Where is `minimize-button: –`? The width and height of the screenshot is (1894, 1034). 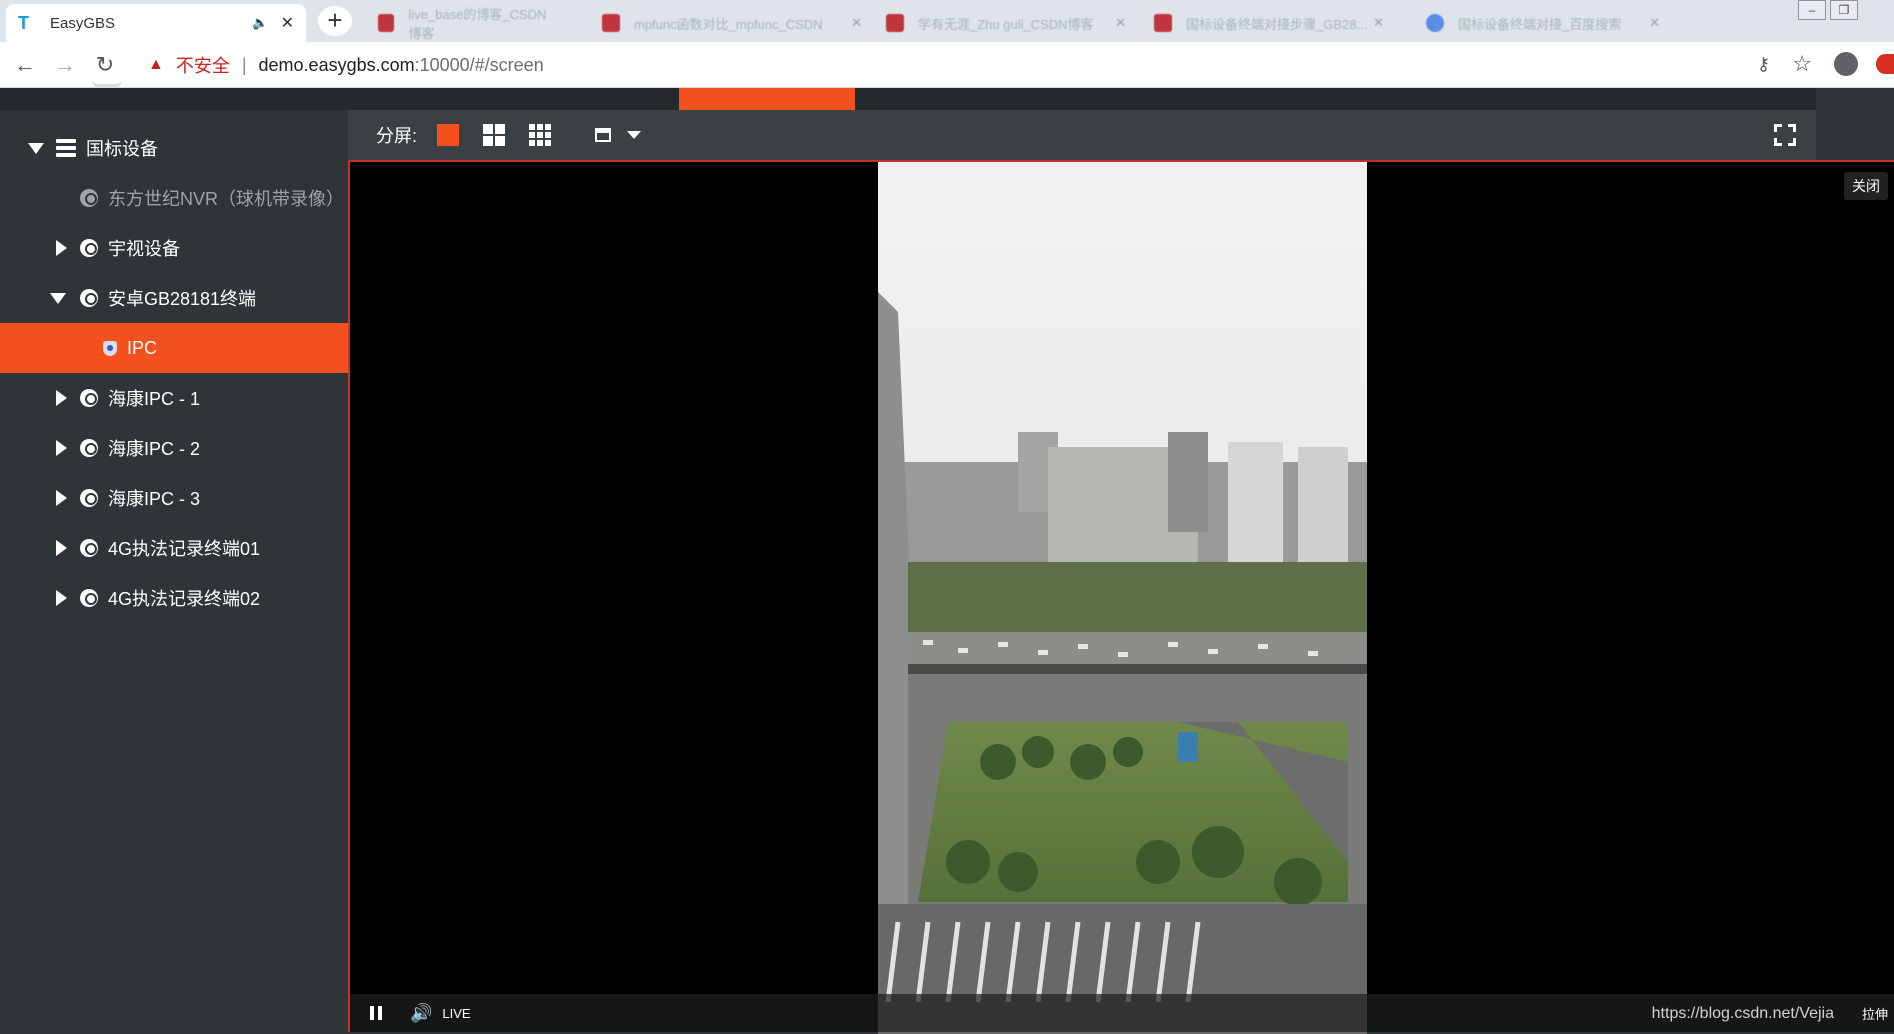 minimize-button: – is located at coordinates (1812, 10).